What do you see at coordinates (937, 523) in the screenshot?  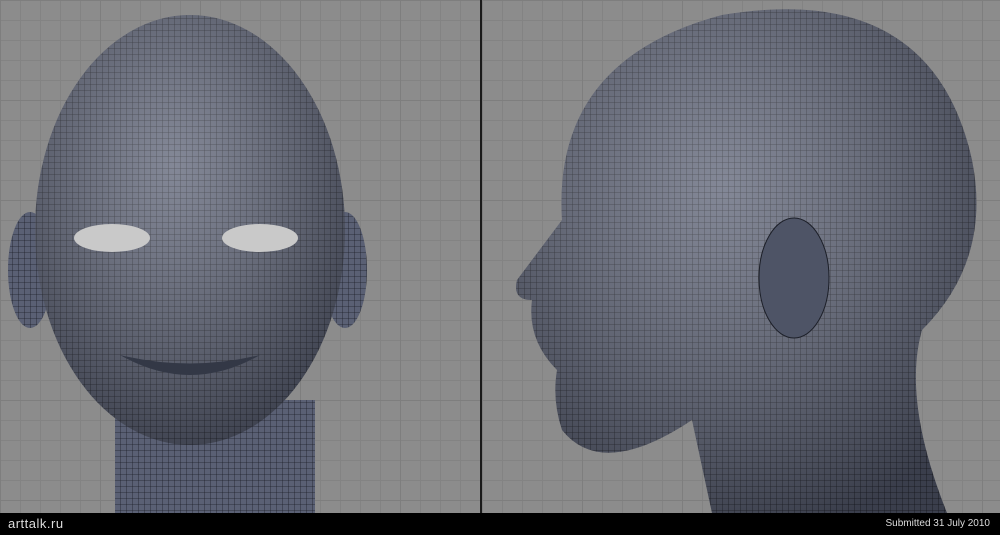 I see `submitted-date: Submitted 31 July 2010` at bounding box center [937, 523].